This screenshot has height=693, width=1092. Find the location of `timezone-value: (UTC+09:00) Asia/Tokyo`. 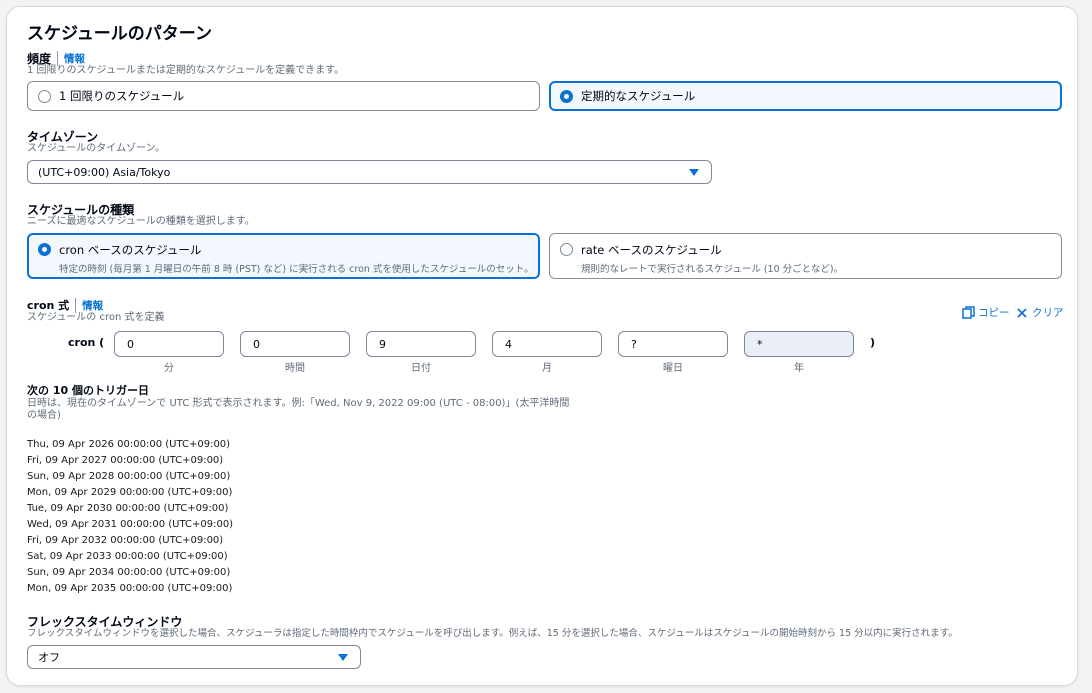

timezone-value: (UTC+09:00) Asia/Tokyo is located at coordinates (104, 172).